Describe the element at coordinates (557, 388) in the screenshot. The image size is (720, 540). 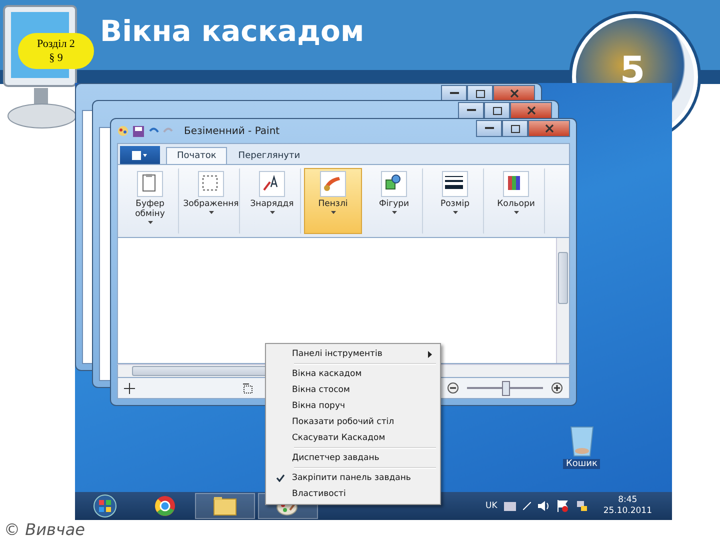
I see `zoom-in-icon` at that location.